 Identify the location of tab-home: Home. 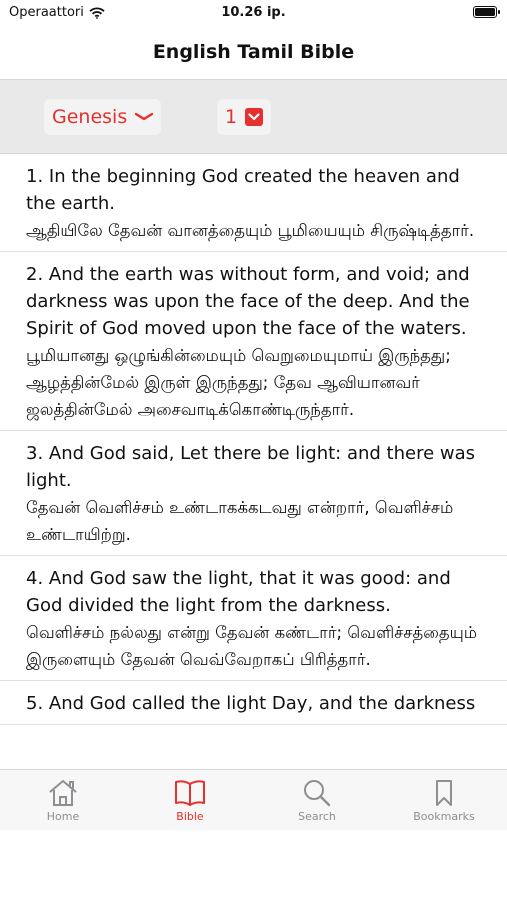
(63, 800).